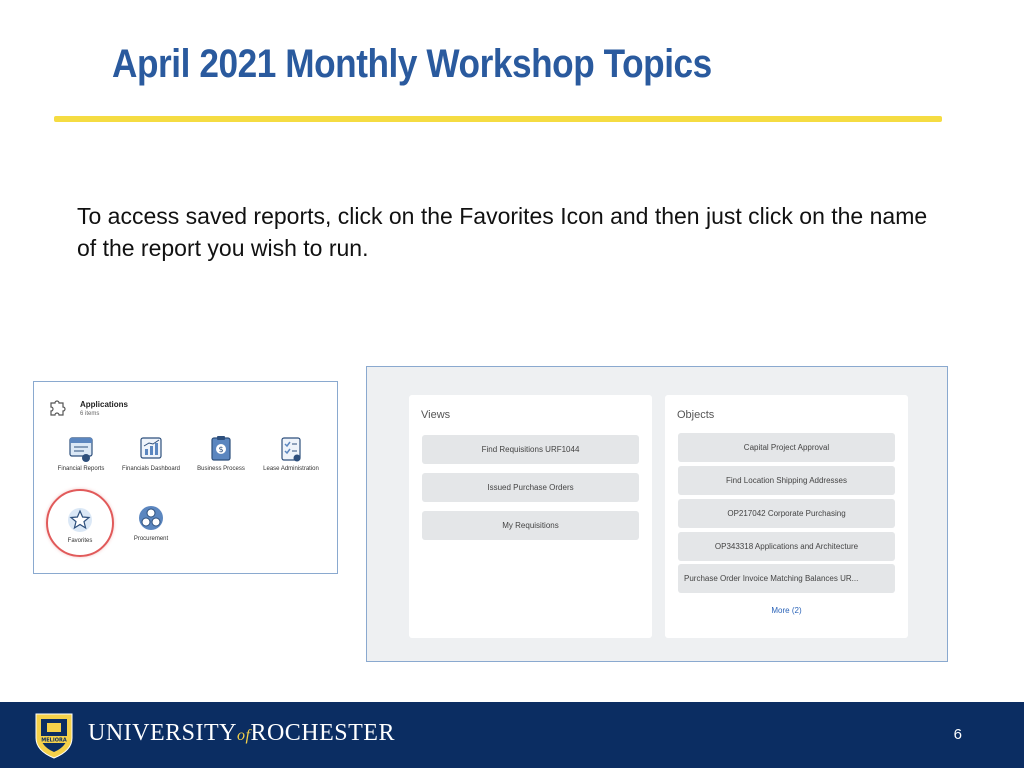 Image resolution: width=1024 pixels, height=768 pixels. Describe the element at coordinates (696, 415) in the screenshot. I see `objects-title: Objects` at that location.